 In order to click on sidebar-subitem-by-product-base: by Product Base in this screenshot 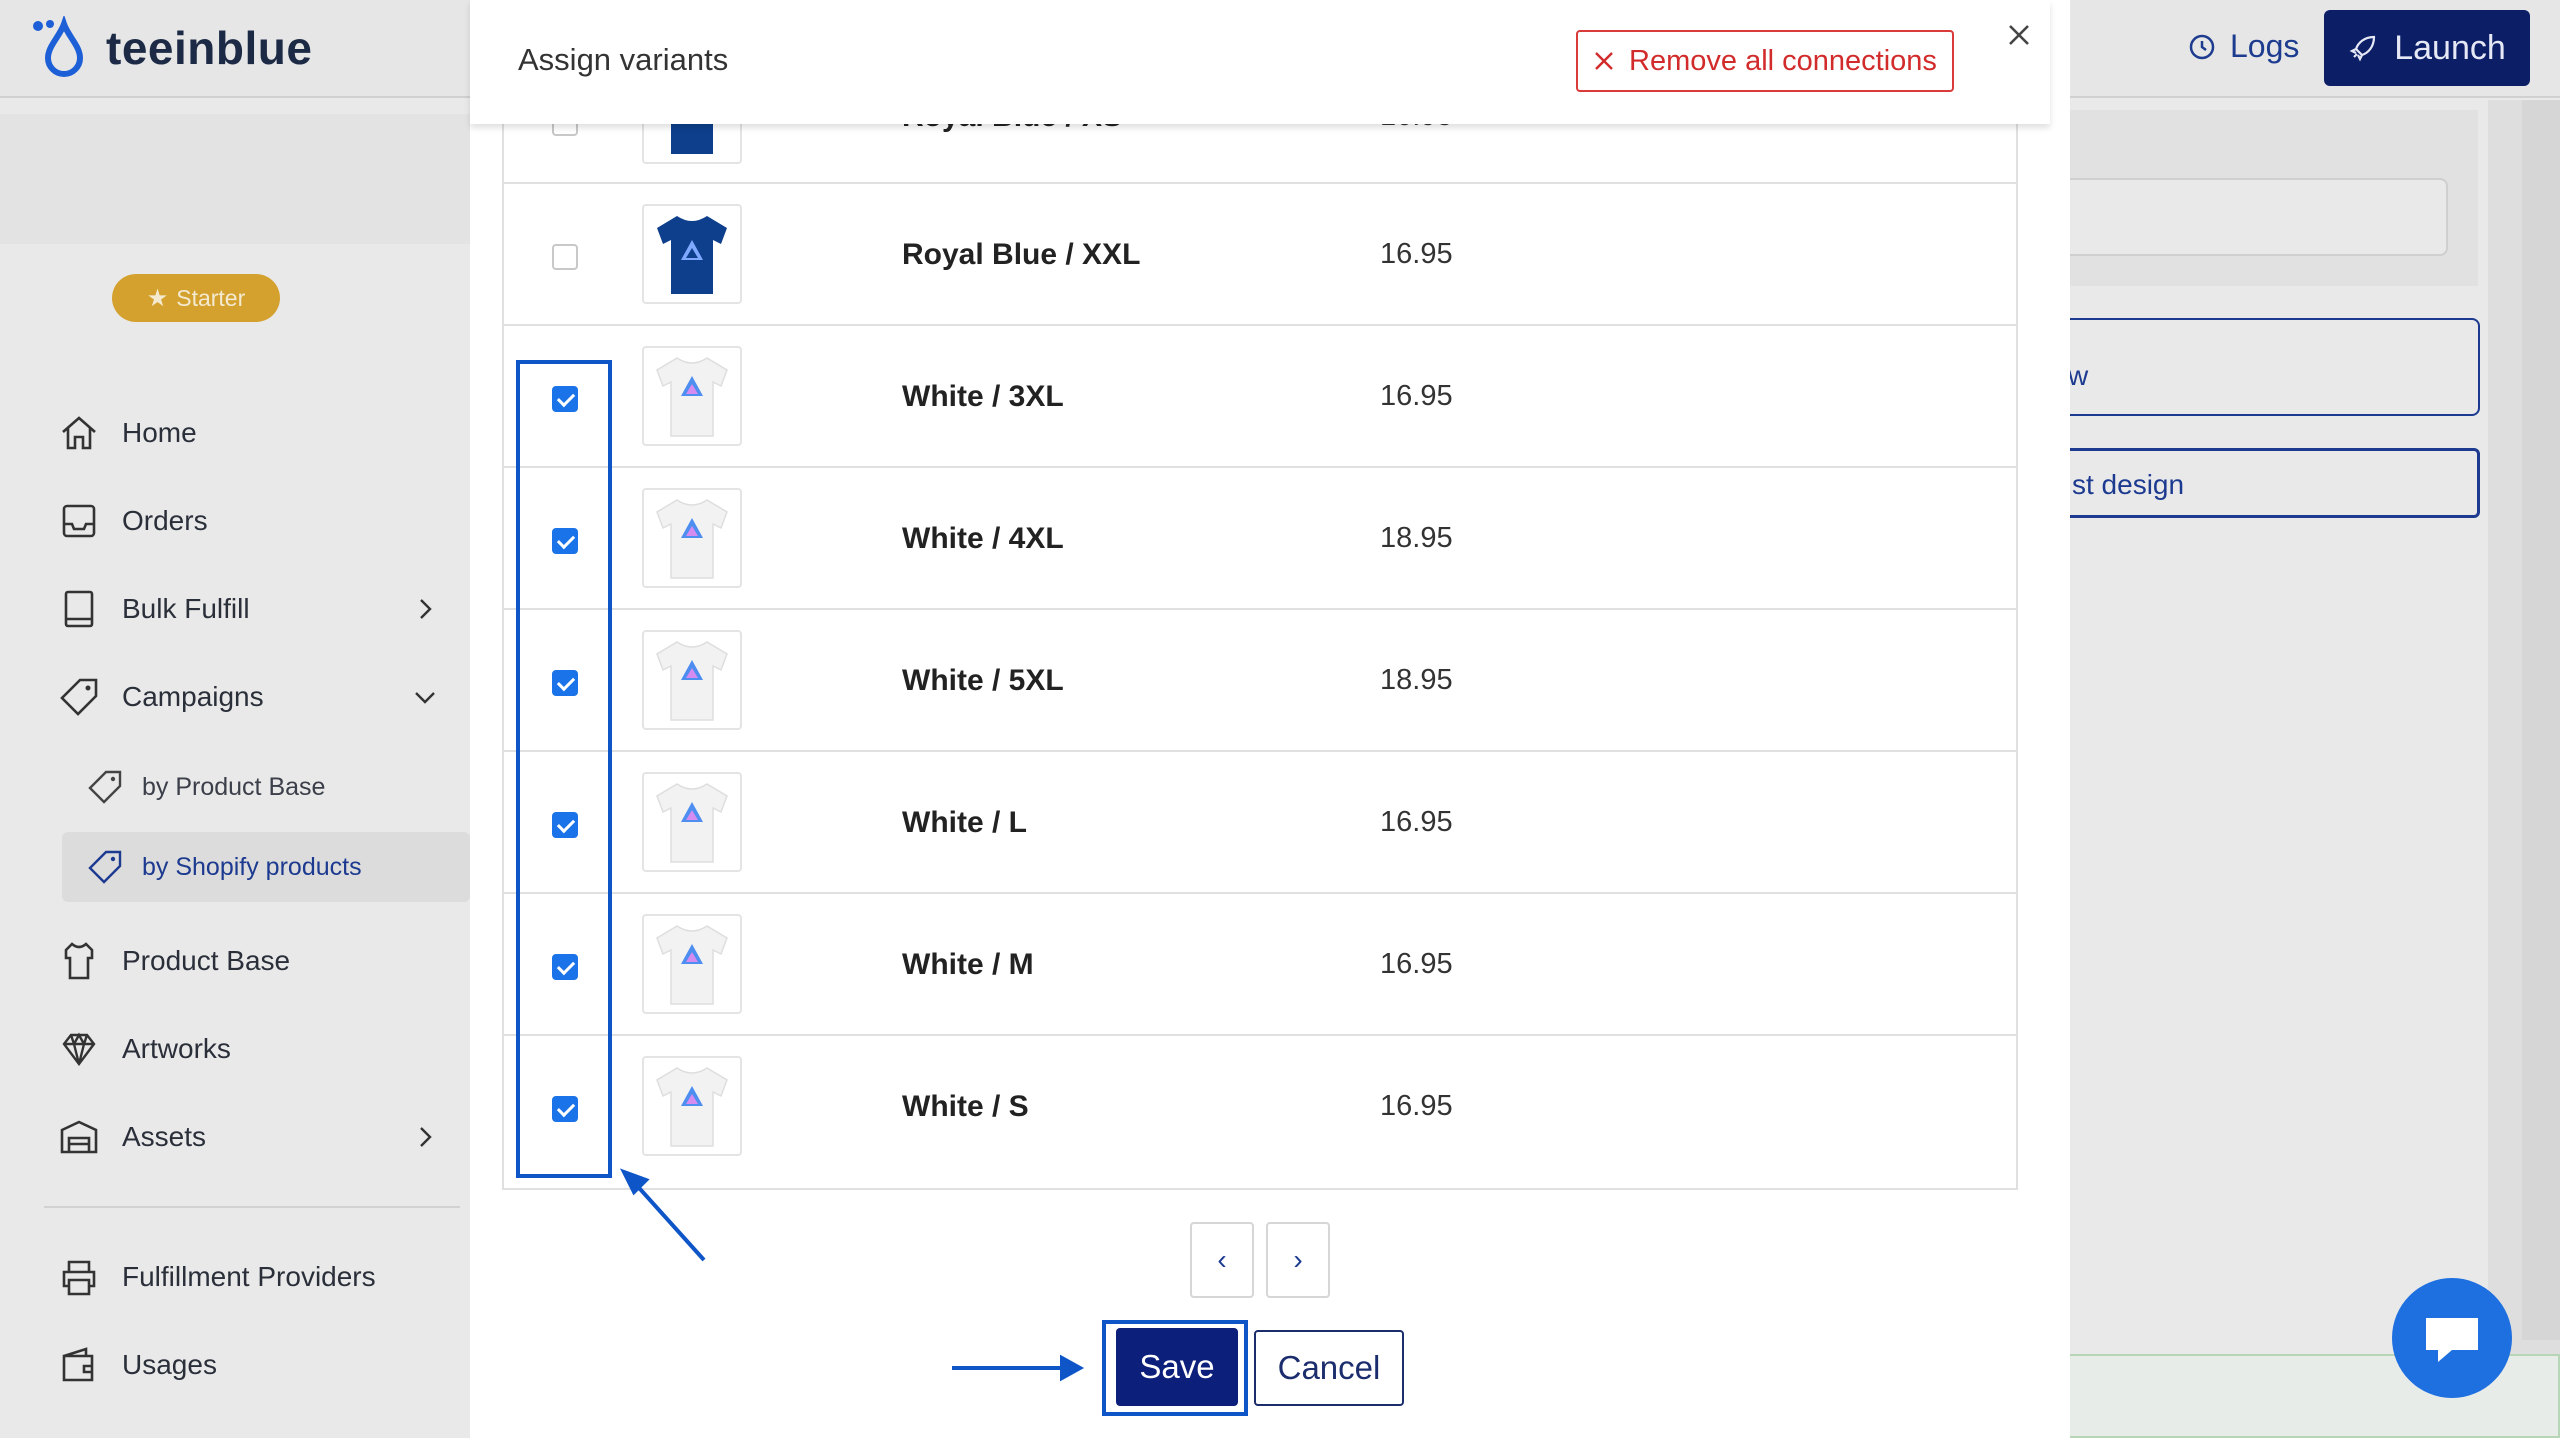, I will do `click(205, 787)`.